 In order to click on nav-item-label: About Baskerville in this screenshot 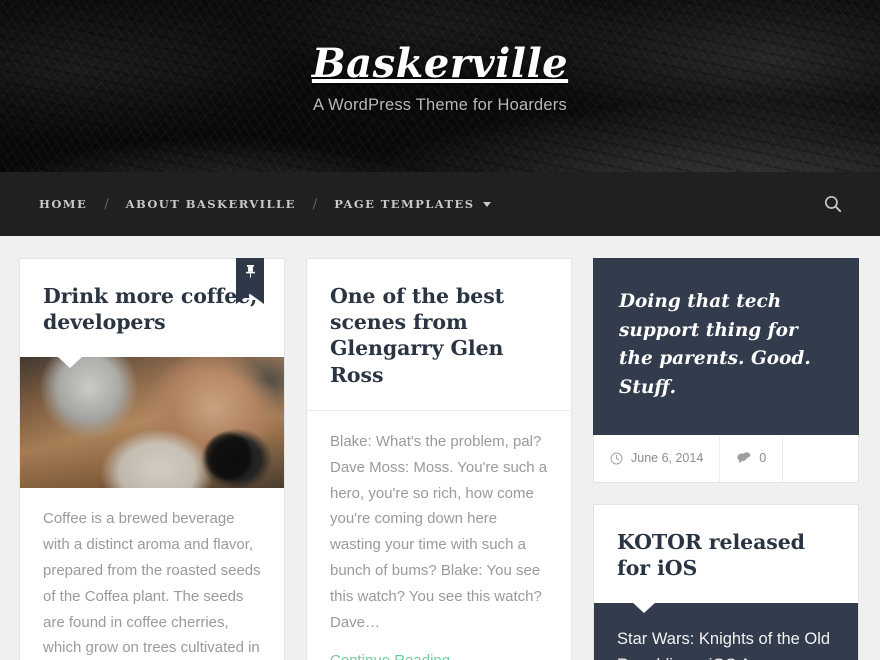, I will do `click(210, 204)`.